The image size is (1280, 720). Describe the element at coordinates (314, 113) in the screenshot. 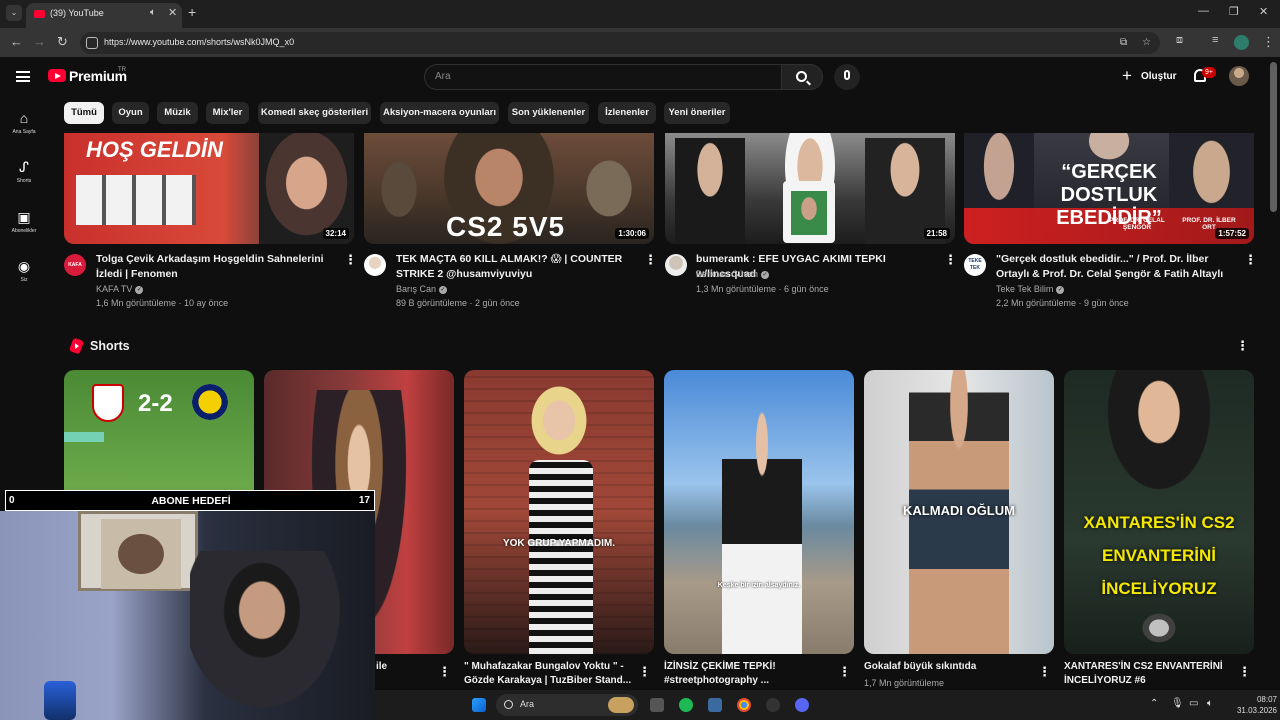

I see `chip-comedy: Komedi skeç gösterileri` at that location.